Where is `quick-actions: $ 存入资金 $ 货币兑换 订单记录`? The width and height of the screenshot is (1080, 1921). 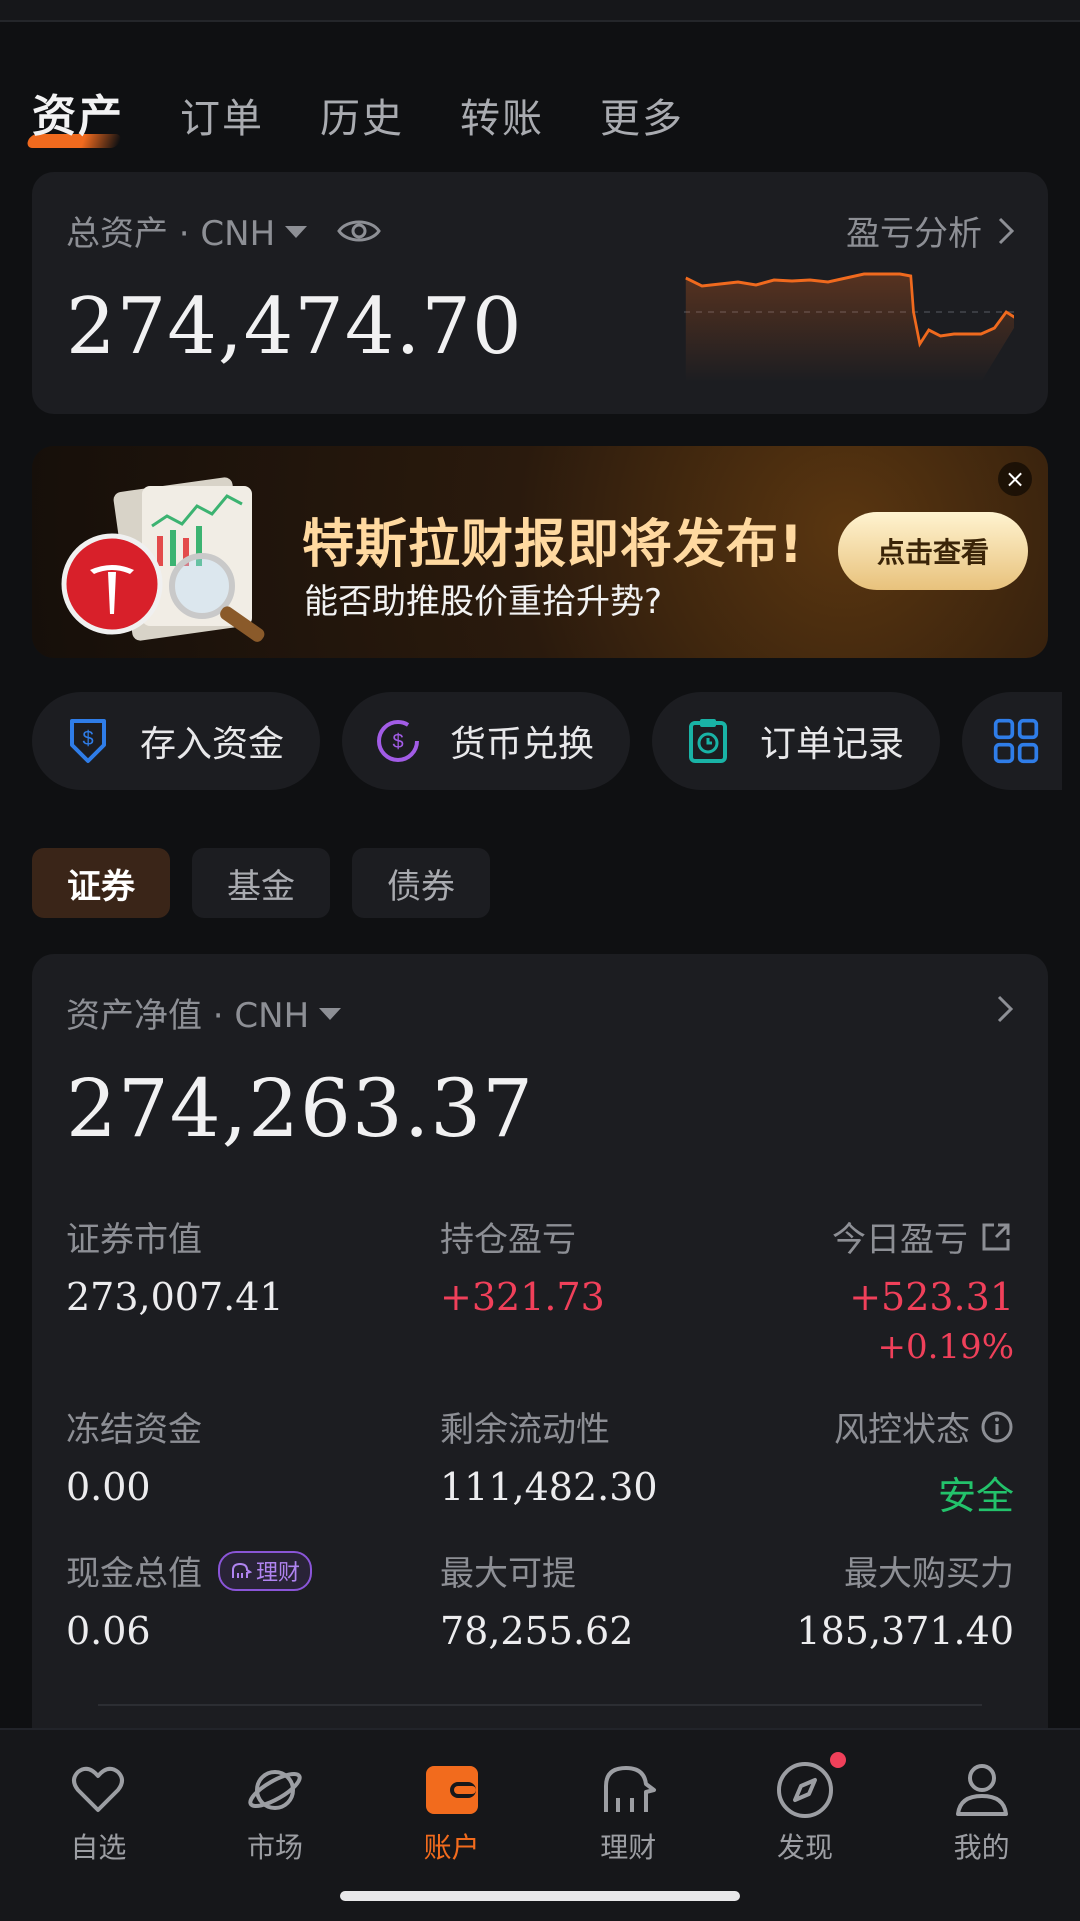
quick-actions: $ 存入资金 $ 货币兑换 订单记录 is located at coordinates (547, 741).